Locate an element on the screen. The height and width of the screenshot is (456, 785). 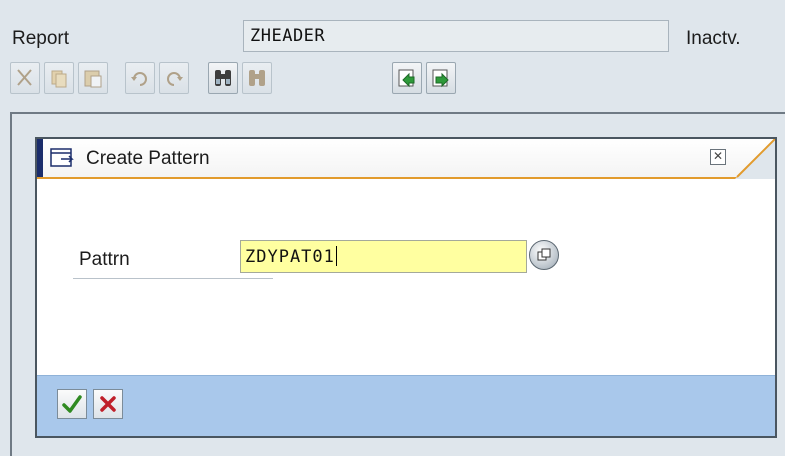
redo-icon is located at coordinates (175, 79).